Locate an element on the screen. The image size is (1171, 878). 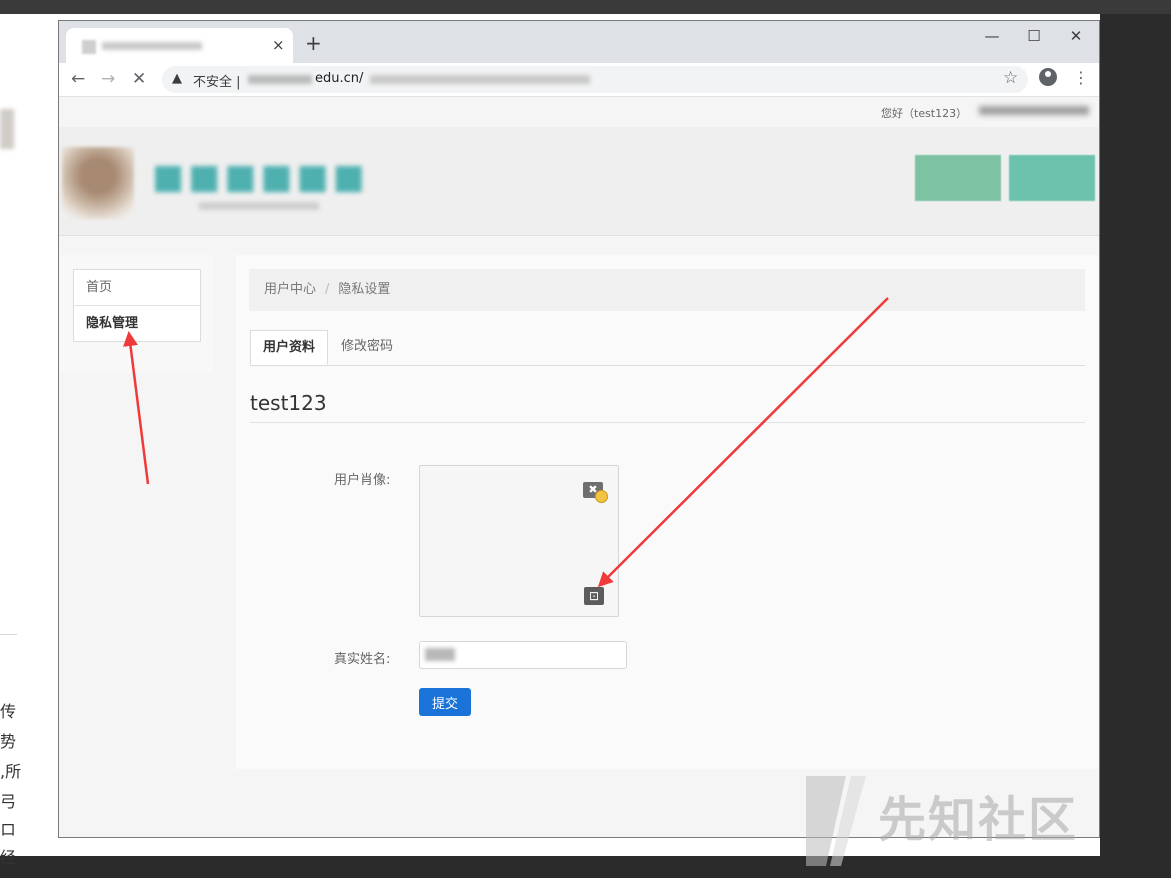
site-subtitle-redacted is located at coordinates (259, 206).